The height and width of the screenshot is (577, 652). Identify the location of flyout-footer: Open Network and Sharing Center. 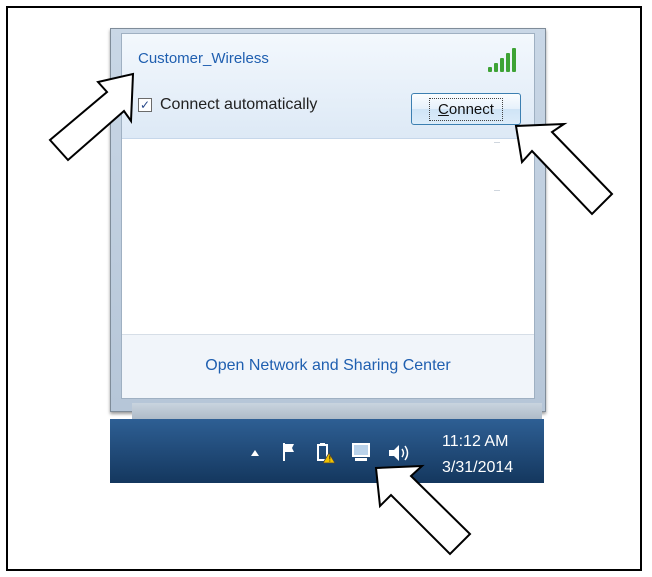
(328, 366).